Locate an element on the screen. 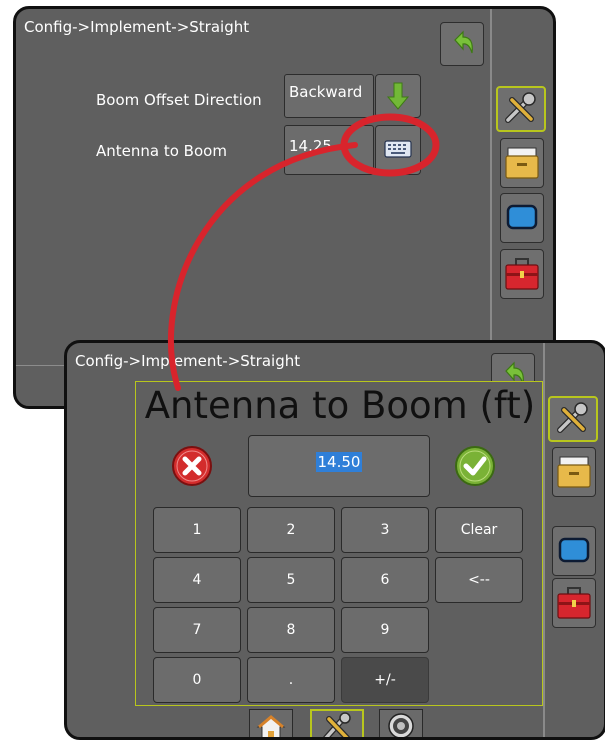 The width and height of the screenshot is (605, 742). guidance-icon is located at coordinates (401, 725).